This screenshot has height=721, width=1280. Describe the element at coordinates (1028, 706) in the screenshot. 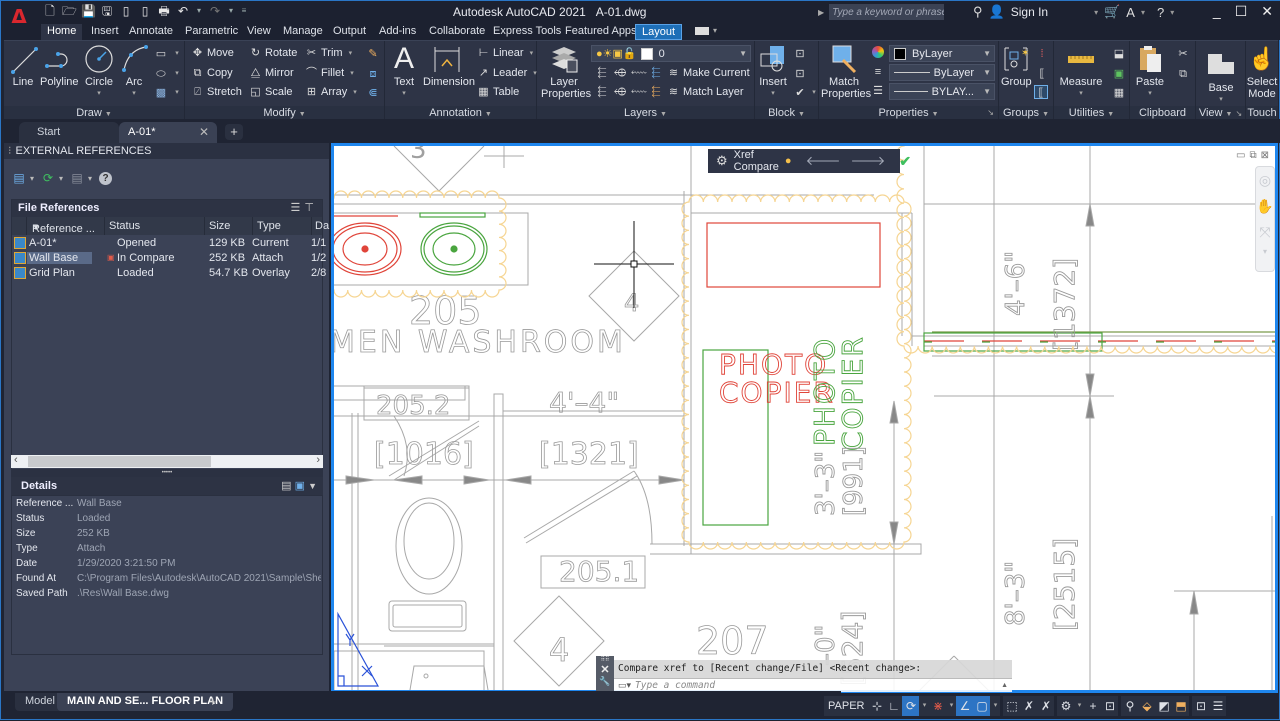

I see `annotation-visibility-icon: ✗` at that location.